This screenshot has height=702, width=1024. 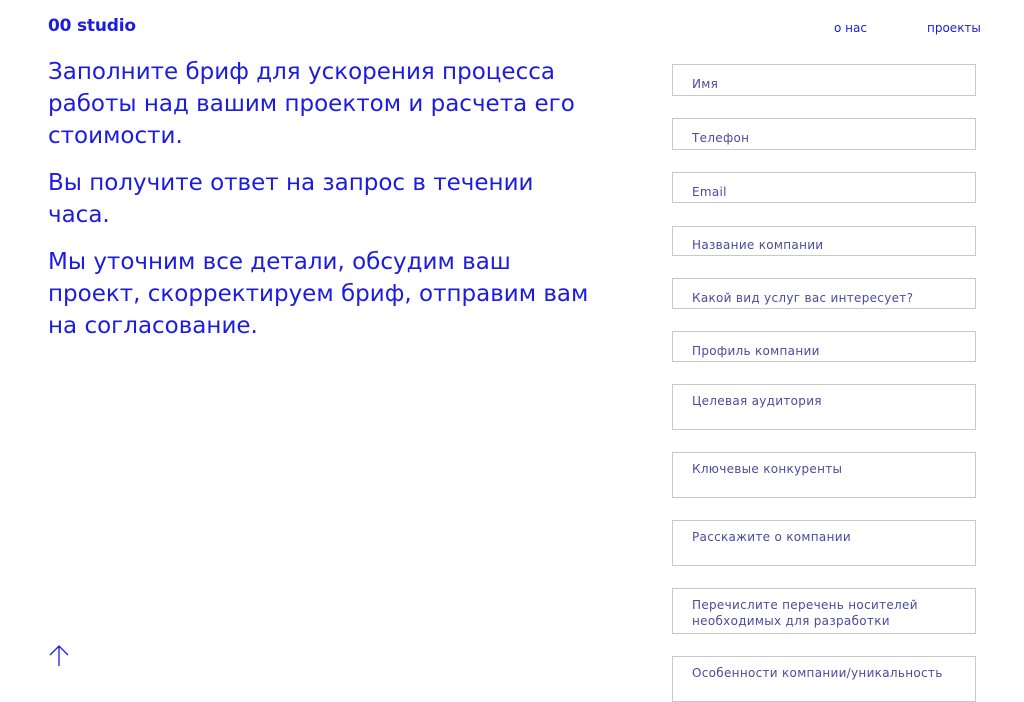 I want to click on media-list-textarea, so click(x=824, y=611).